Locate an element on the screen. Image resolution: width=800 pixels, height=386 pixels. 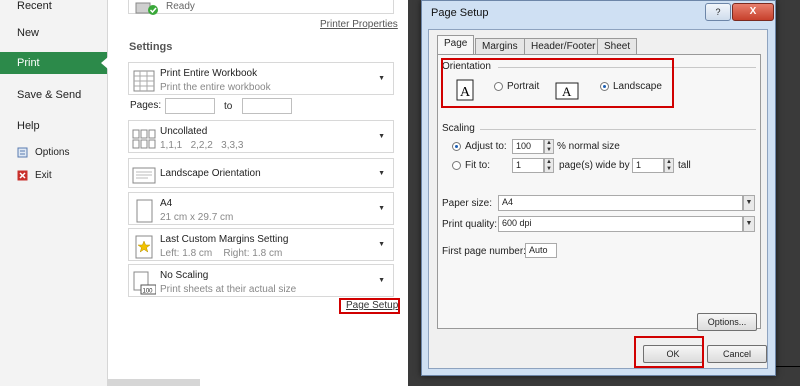
cancel-button: Cancel is located at coordinates (737, 354).